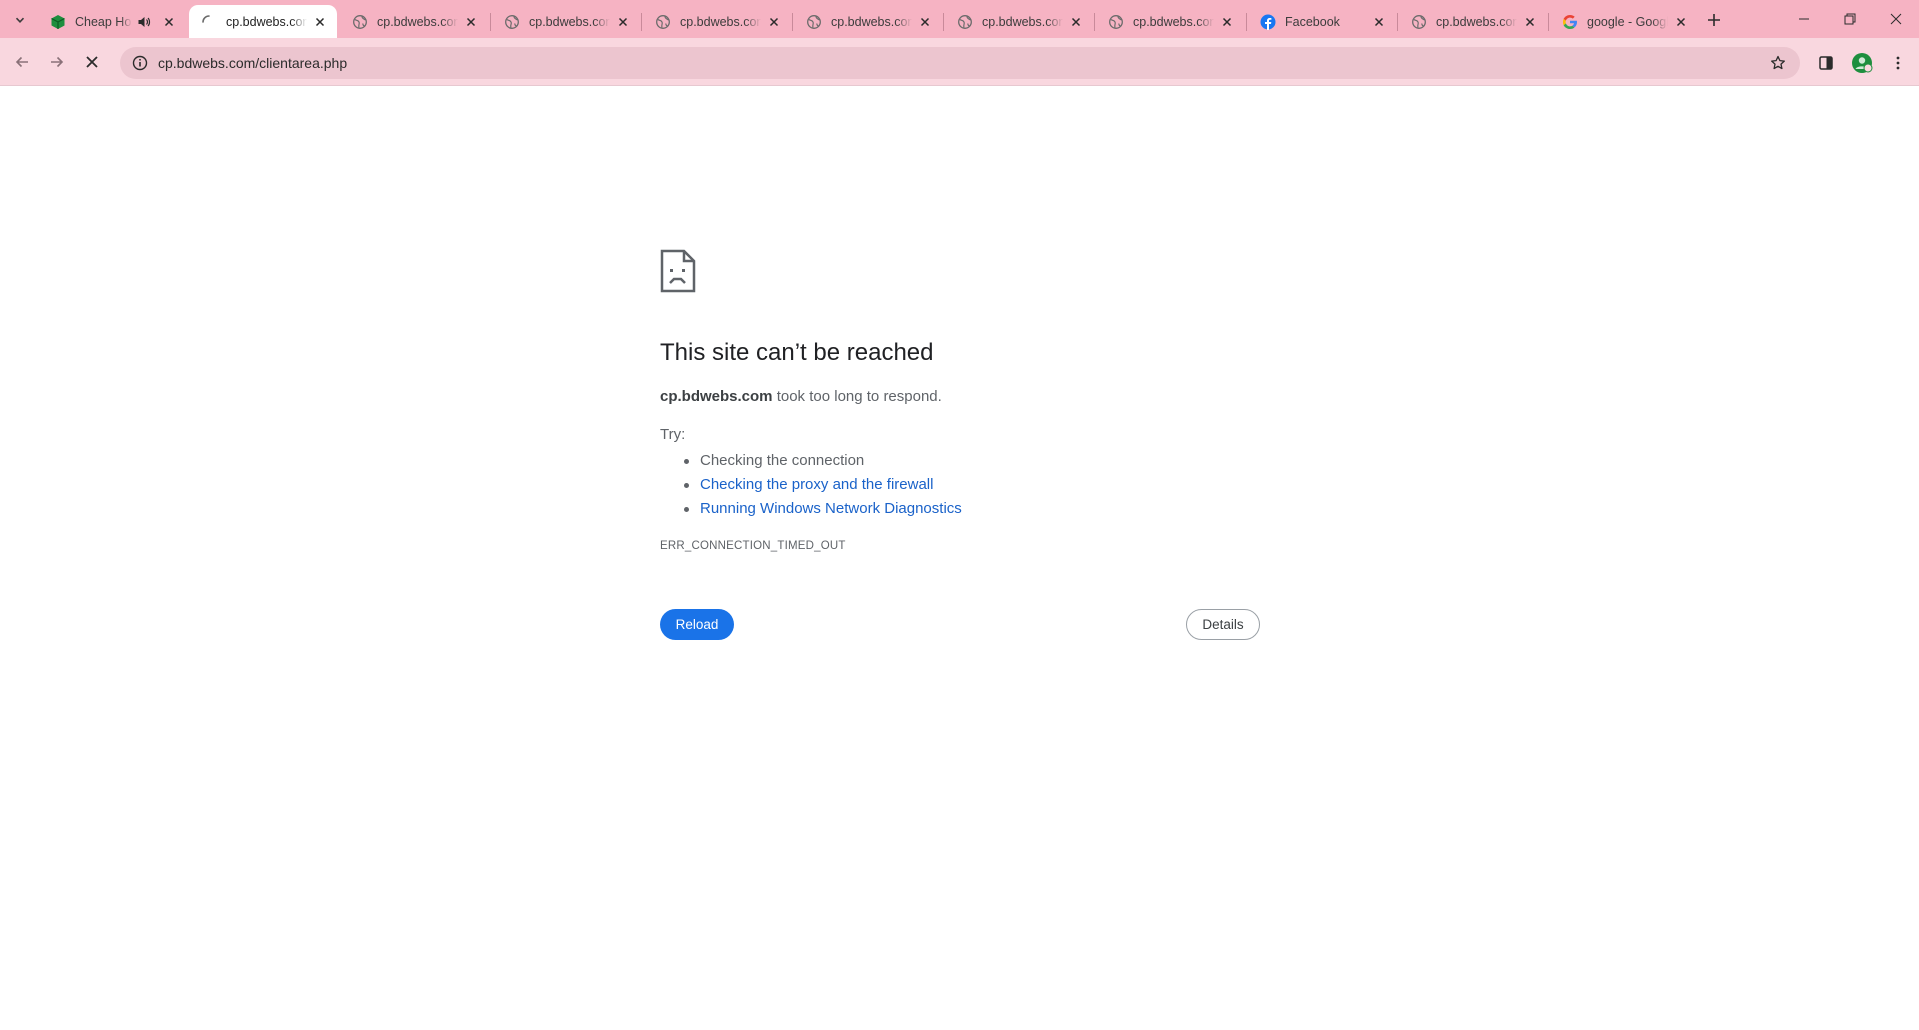 The width and height of the screenshot is (1919, 1030). I want to click on plus-icon, so click(1714, 20).